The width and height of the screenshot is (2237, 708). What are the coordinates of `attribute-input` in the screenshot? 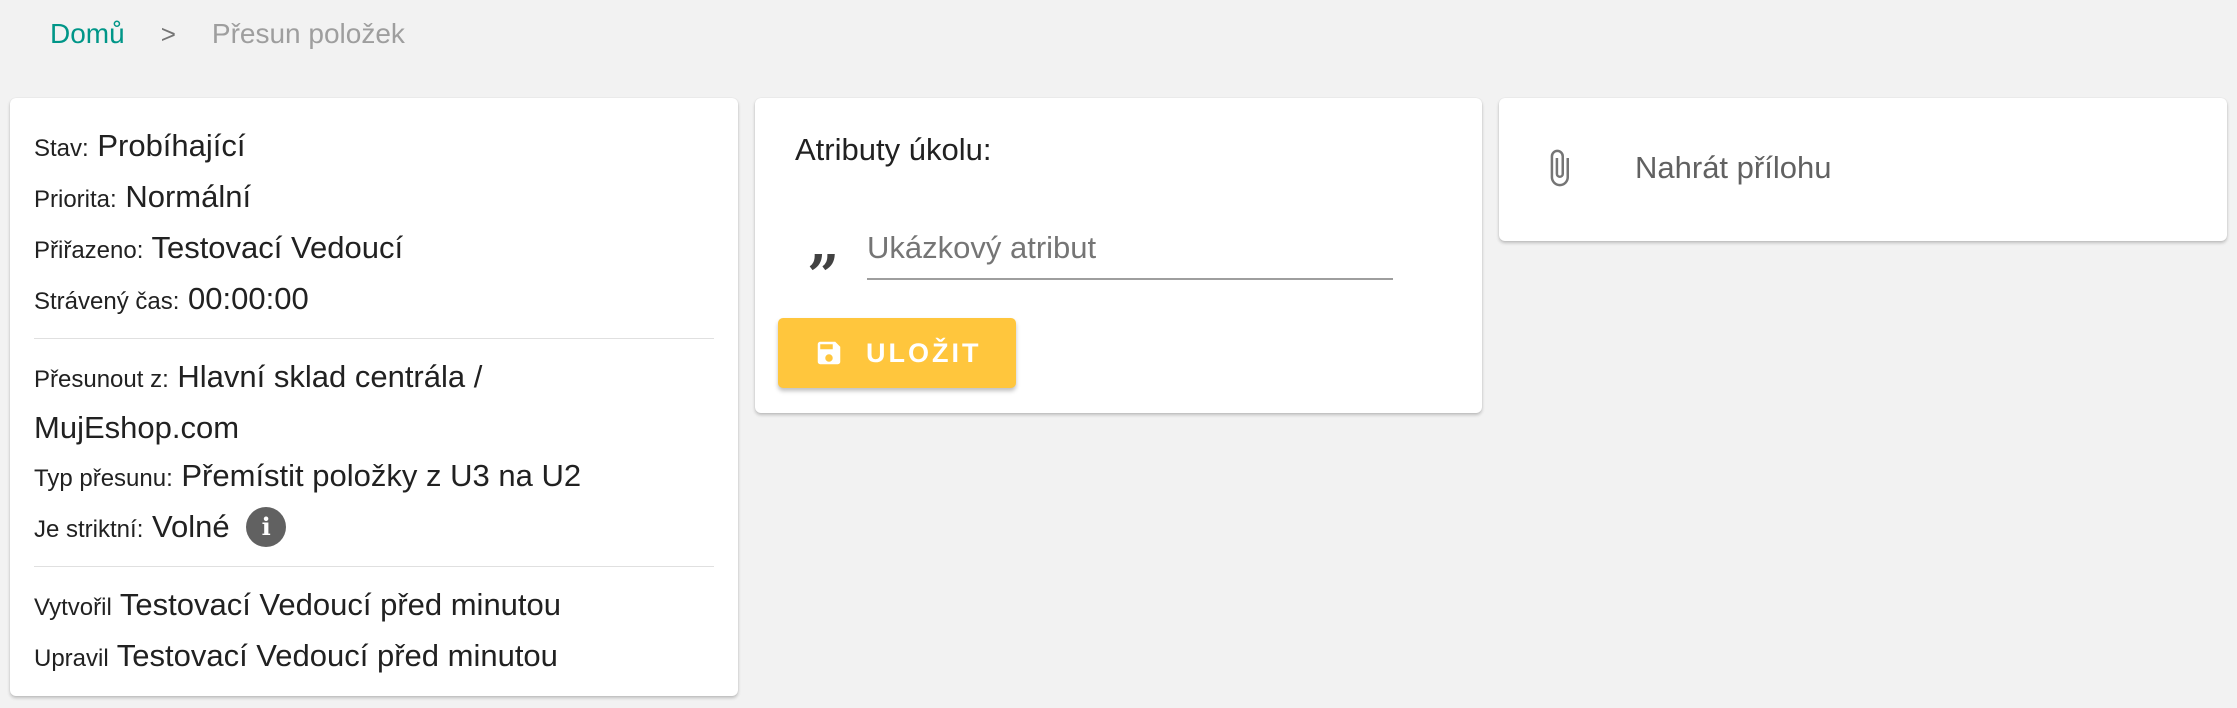 It's located at (1130, 249).